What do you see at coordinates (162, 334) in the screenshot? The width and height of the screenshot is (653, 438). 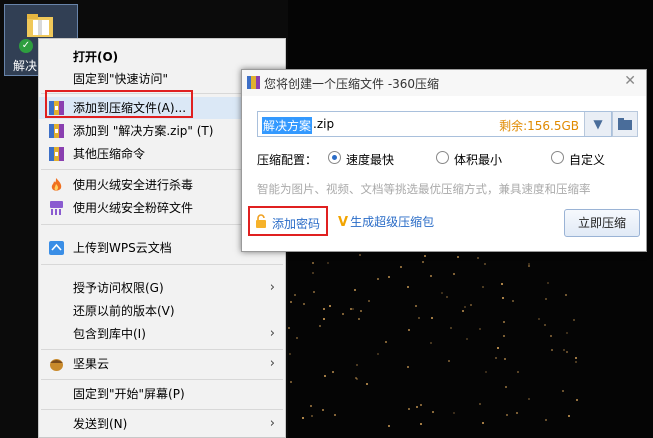 I see `menu-item-include-library: 包含到库中(I) ›` at bounding box center [162, 334].